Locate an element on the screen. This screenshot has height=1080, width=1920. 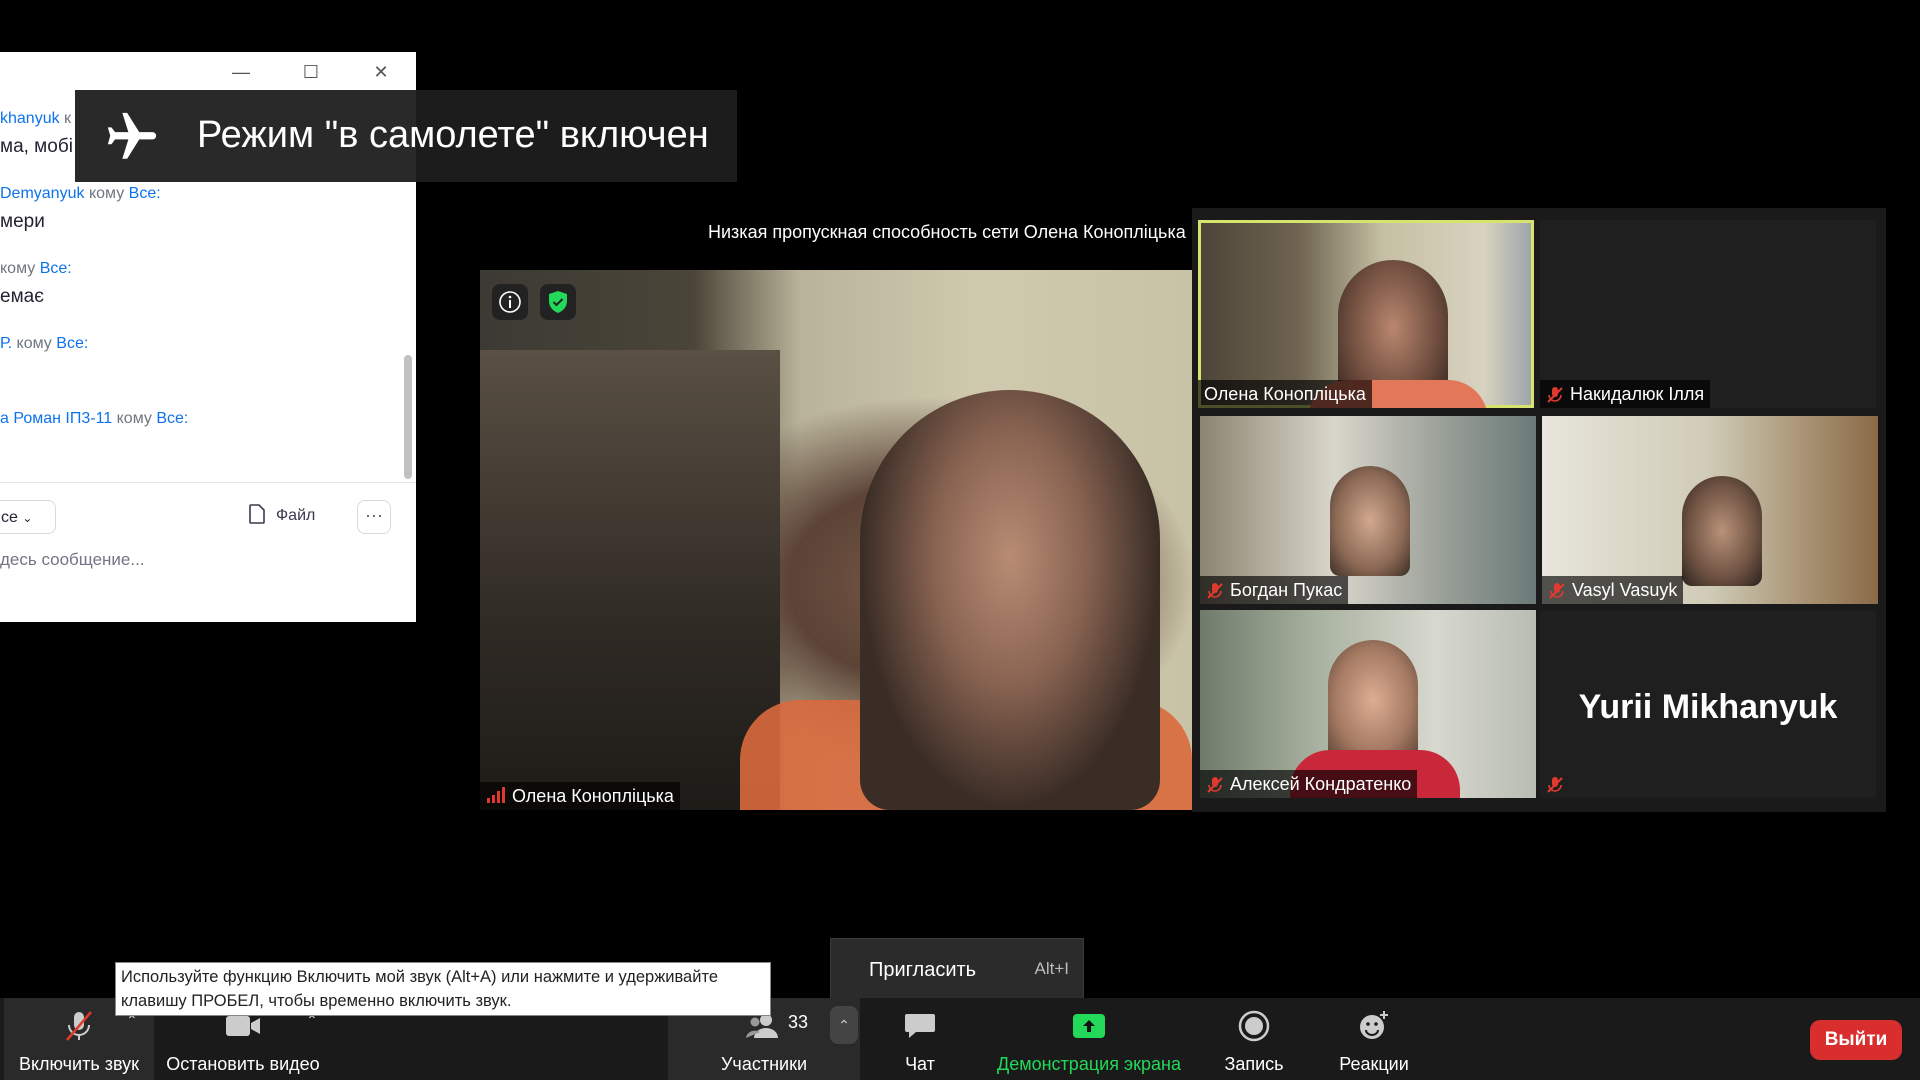
file-icon is located at coordinates (257, 514).